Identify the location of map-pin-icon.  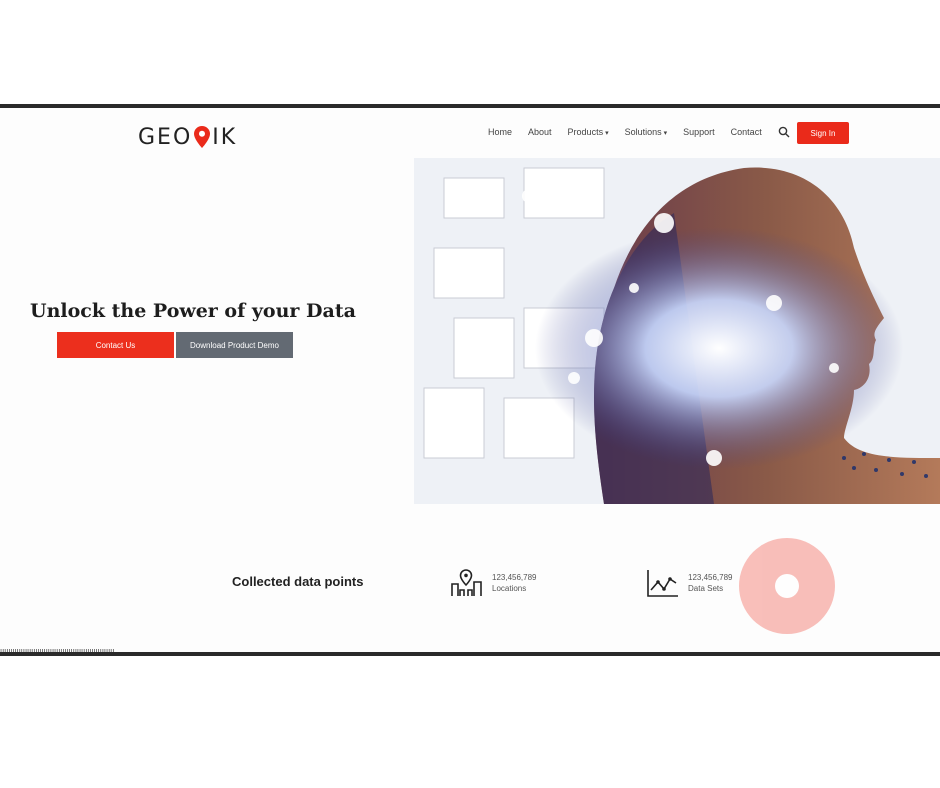
(202, 137).